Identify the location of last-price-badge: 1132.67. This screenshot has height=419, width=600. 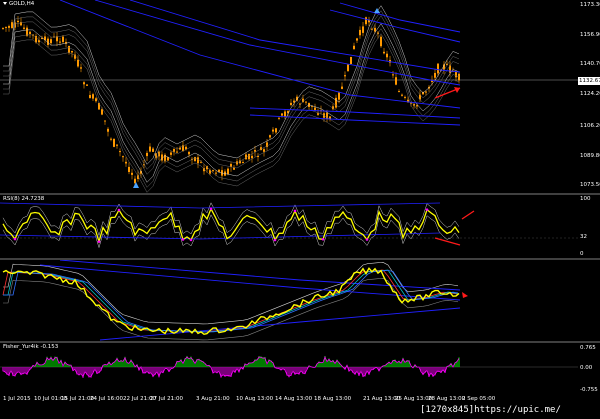
(589, 81).